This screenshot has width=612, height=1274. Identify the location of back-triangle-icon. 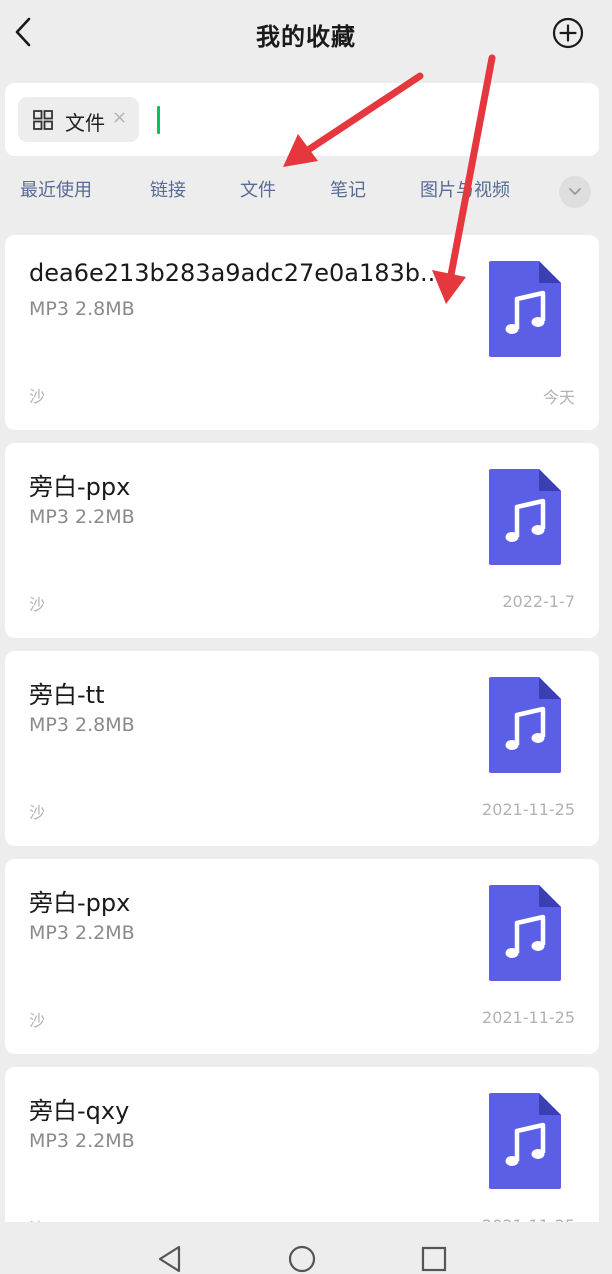
(170, 1259).